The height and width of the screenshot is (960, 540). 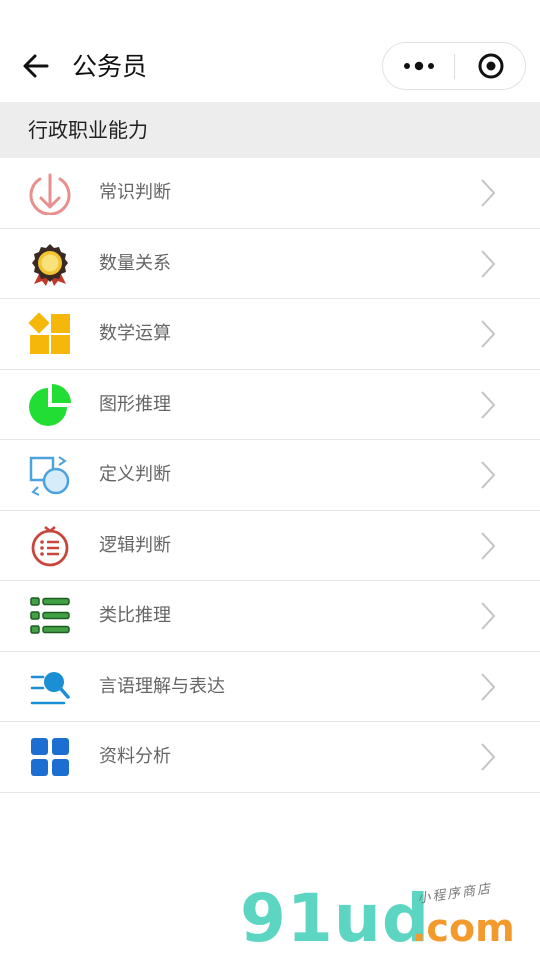 I want to click on close-mini-program-button, so click(x=490, y=66).